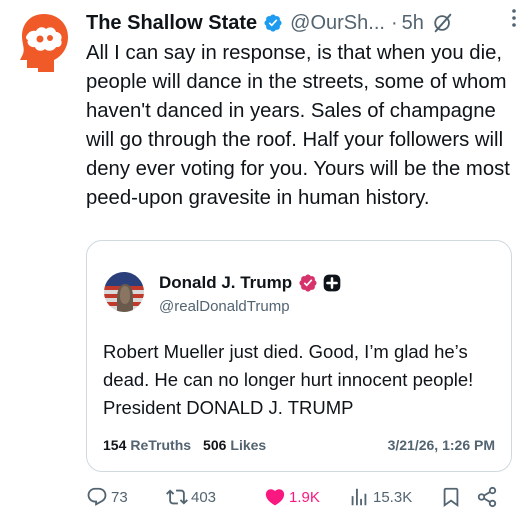 This screenshot has width=526, height=518. I want to click on quoted-author-name: Donald J. Trump, so click(225, 283).